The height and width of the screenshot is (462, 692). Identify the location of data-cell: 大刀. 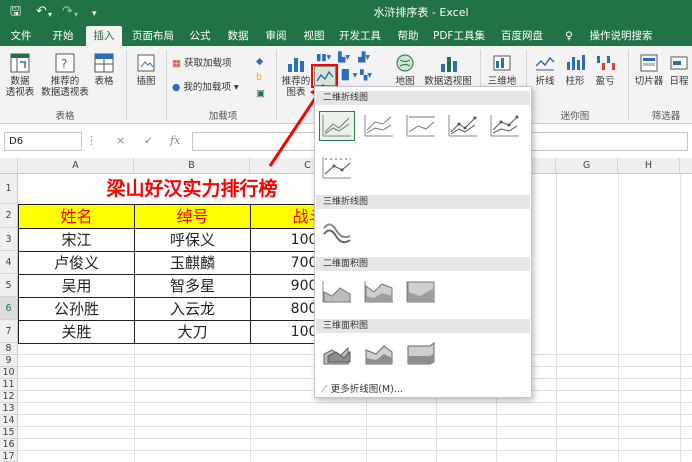
(192, 332).